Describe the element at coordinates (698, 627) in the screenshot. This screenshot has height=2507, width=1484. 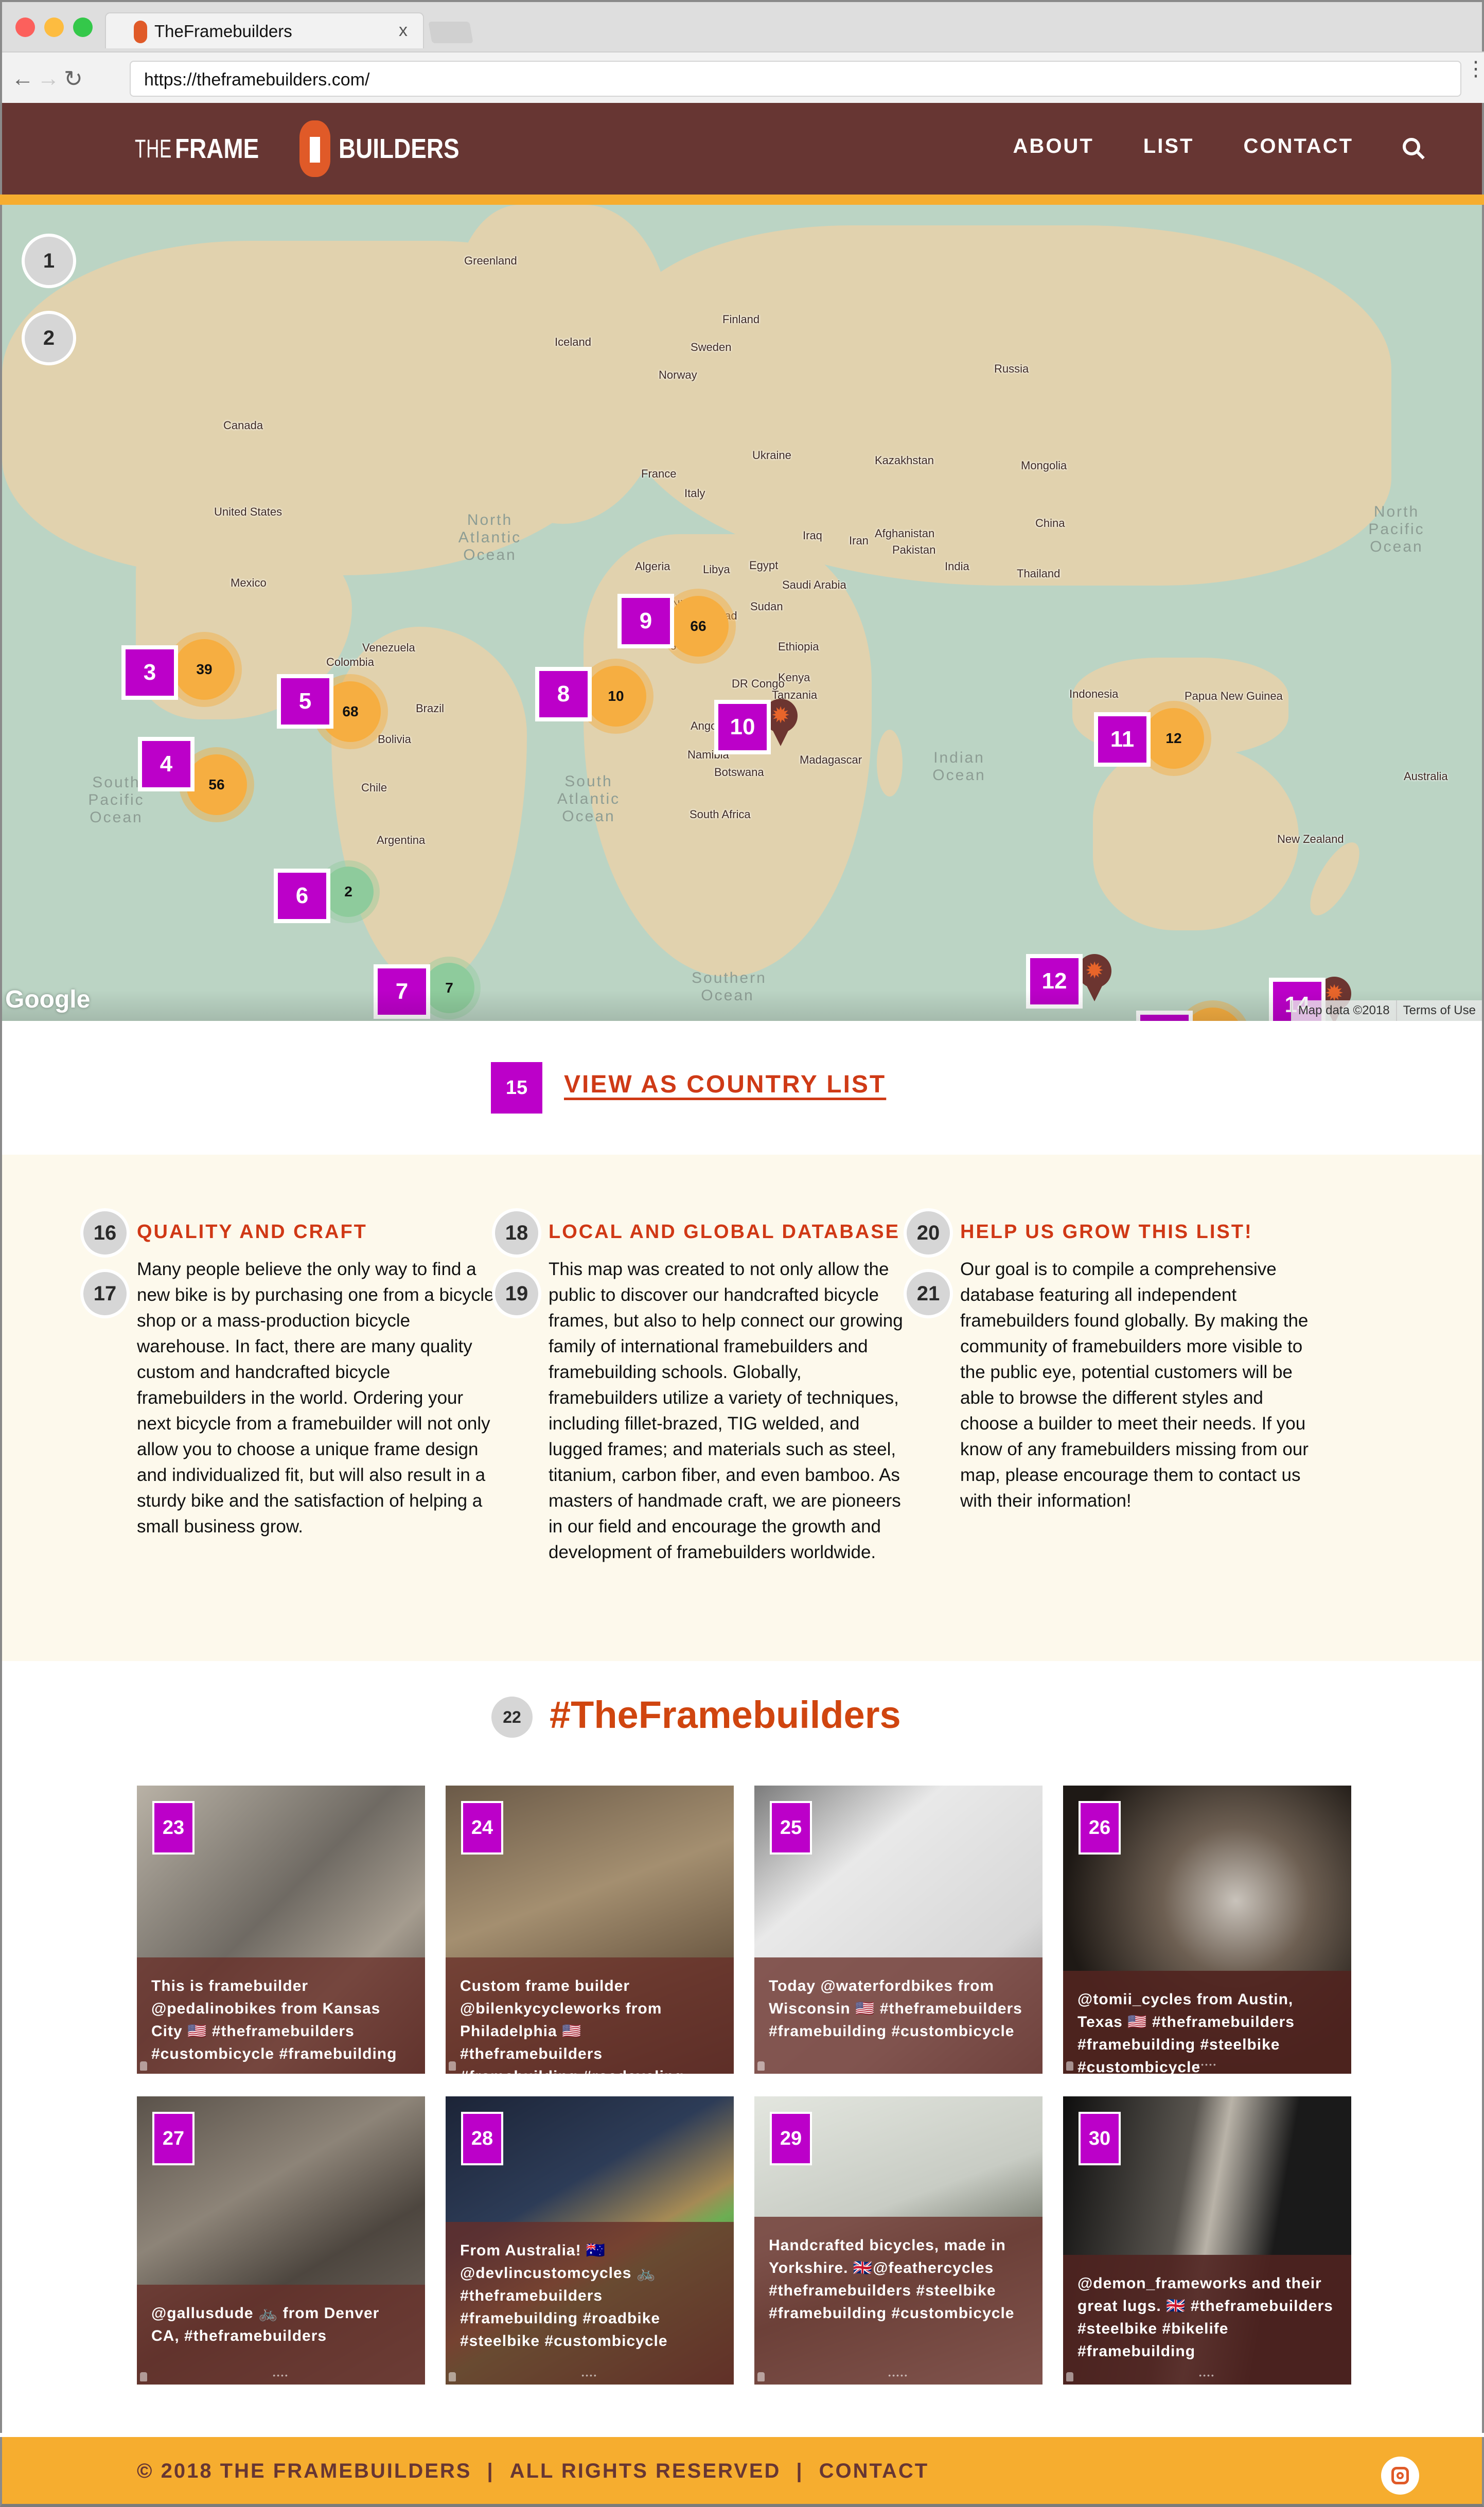
I see `map-cluster: 66` at that location.